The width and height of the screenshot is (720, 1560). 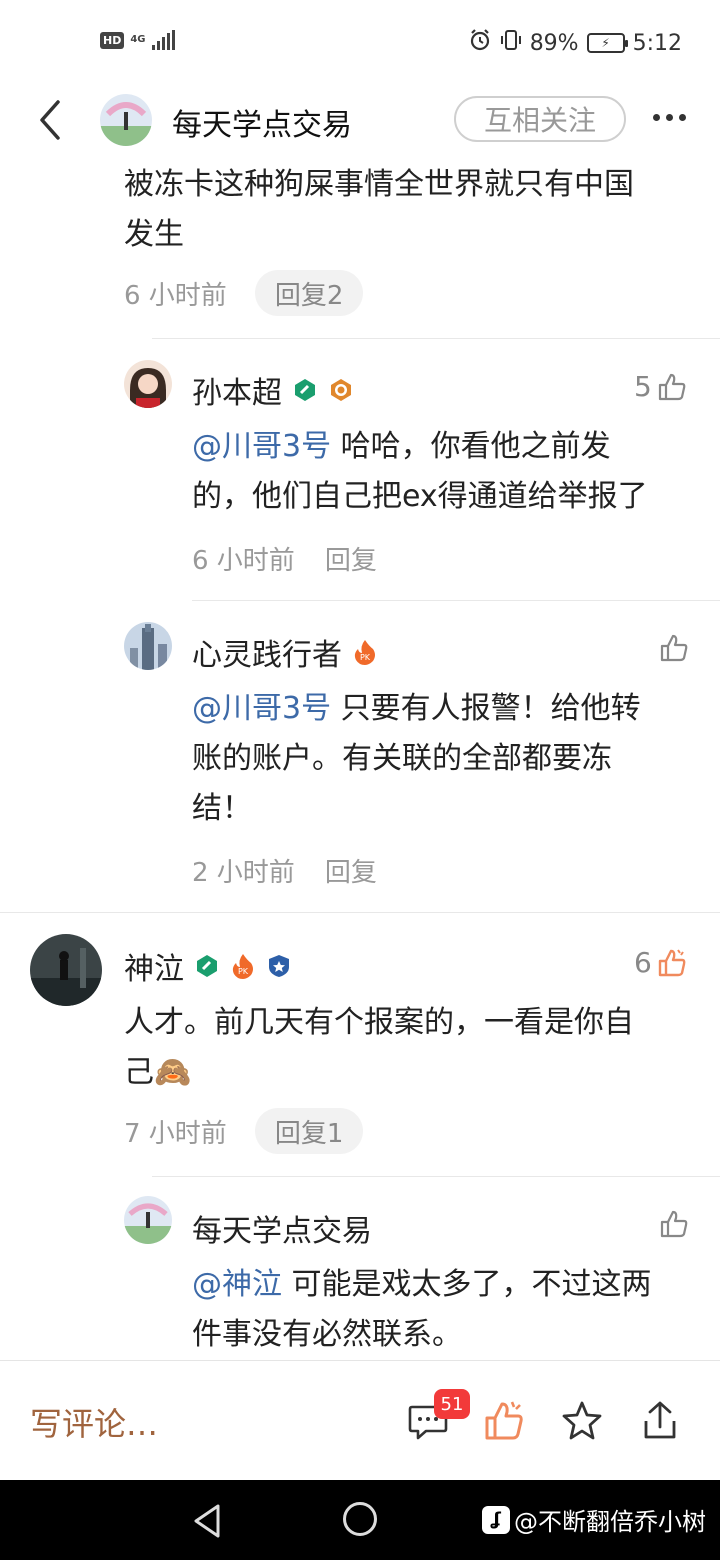 I want to click on reply-text: @川哥3号 哈哈，你看他之前发 的，他们自己把ex得通道给举报了, so click(x=447, y=472).